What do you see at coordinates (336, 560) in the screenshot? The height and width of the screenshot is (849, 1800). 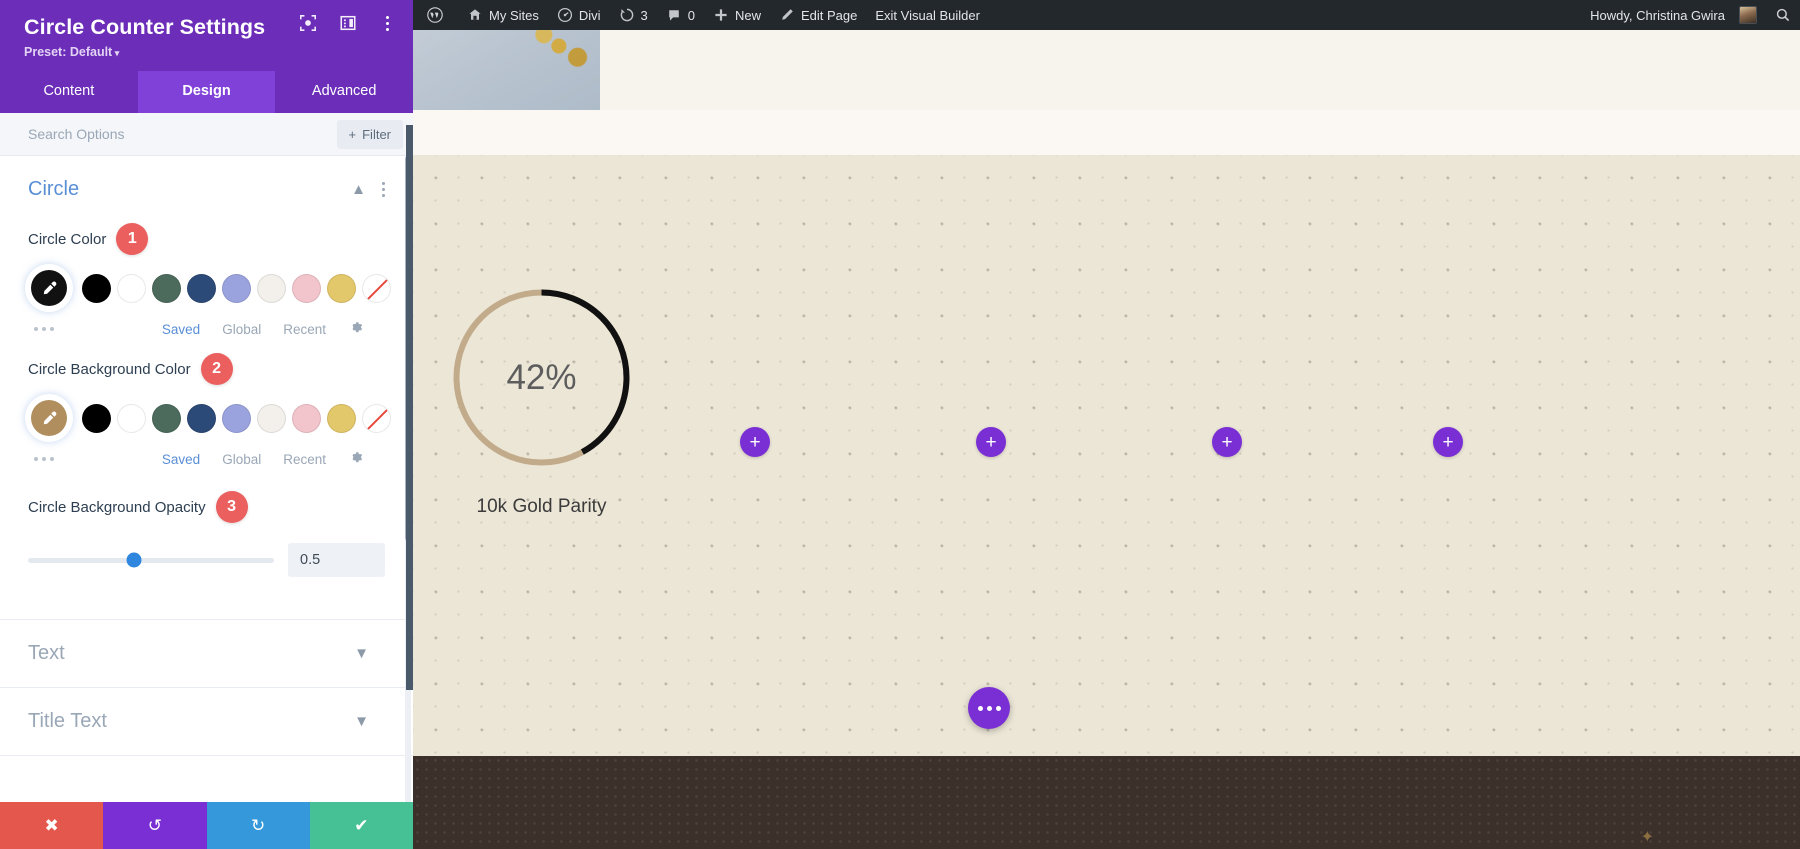 I see `opacity-value-input: 0.5` at bounding box center [336, 560].